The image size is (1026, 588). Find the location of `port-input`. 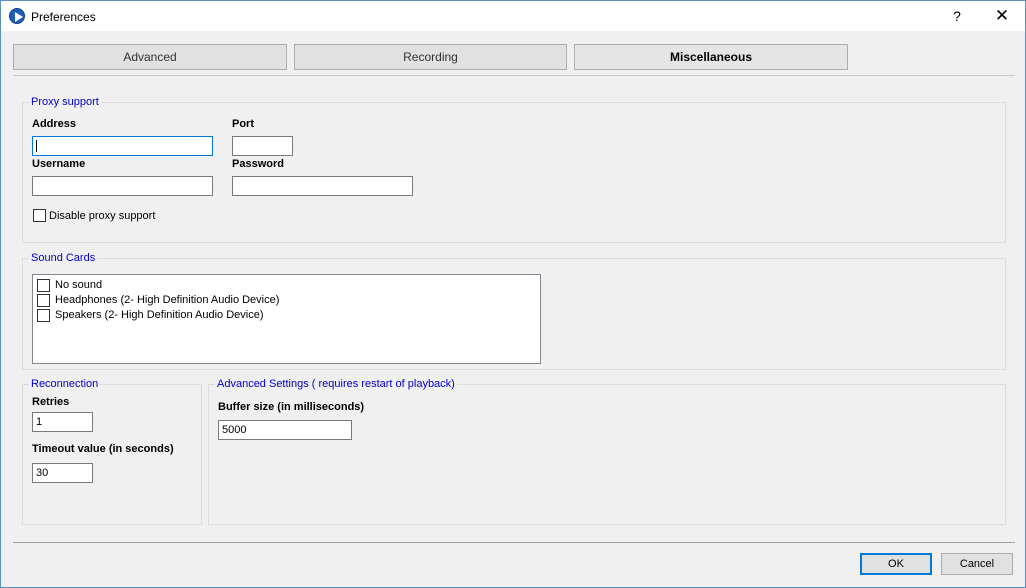

port-input is located at coordinates (262, 146).